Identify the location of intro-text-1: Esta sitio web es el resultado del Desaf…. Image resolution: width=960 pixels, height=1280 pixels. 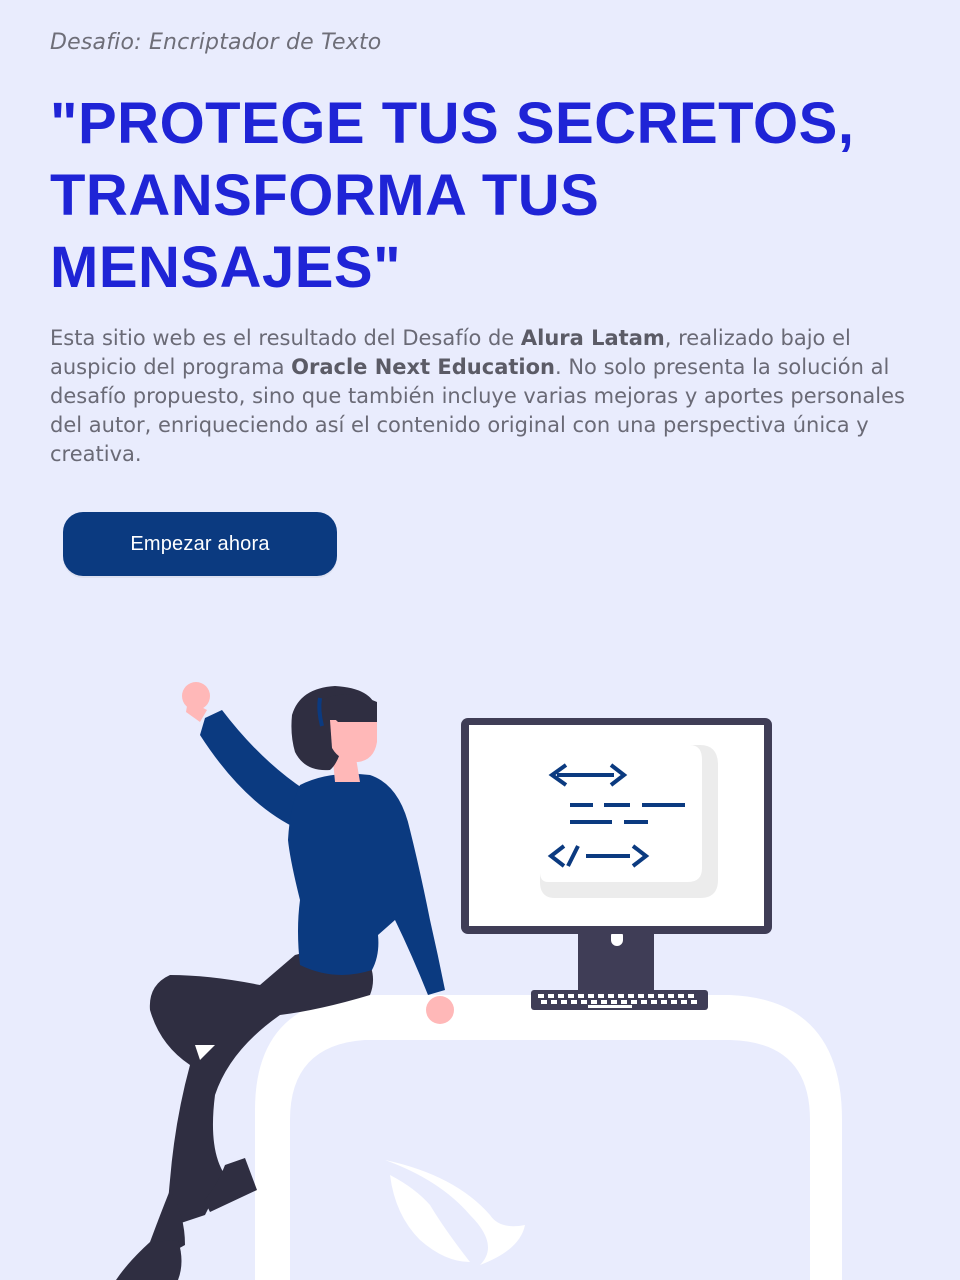
(285, 338).